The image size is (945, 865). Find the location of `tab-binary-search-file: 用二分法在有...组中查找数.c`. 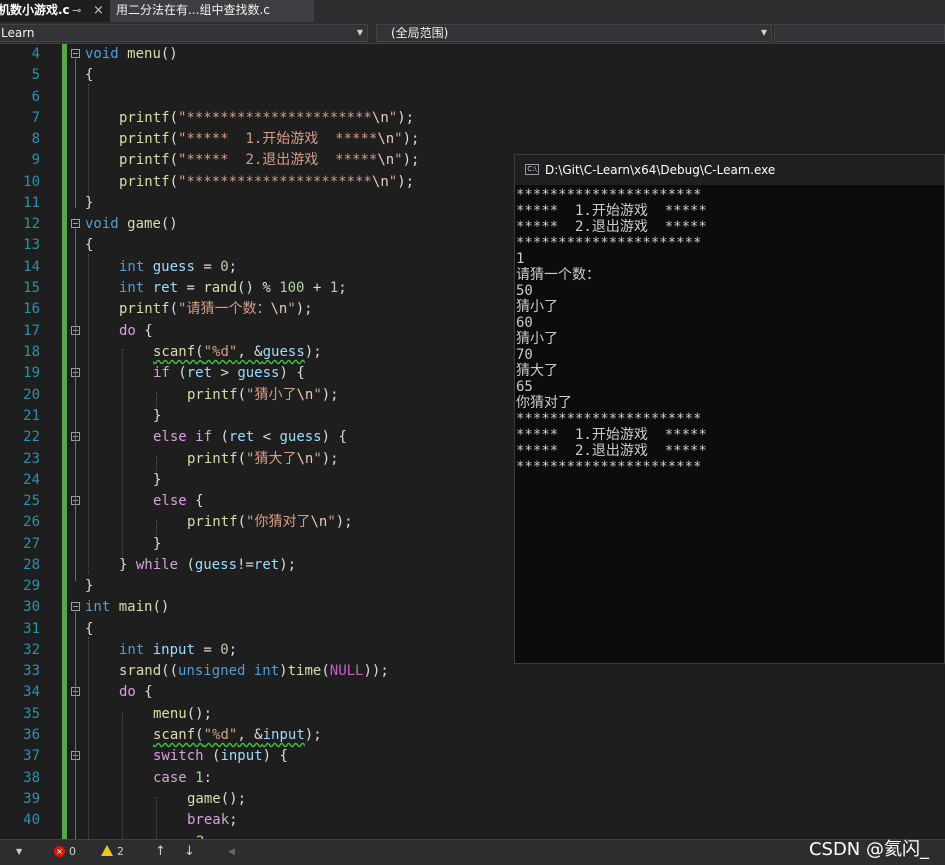

tab-binary-search-file: 用二分法在有...组中查找数.c is located at coordinates (212, 11).